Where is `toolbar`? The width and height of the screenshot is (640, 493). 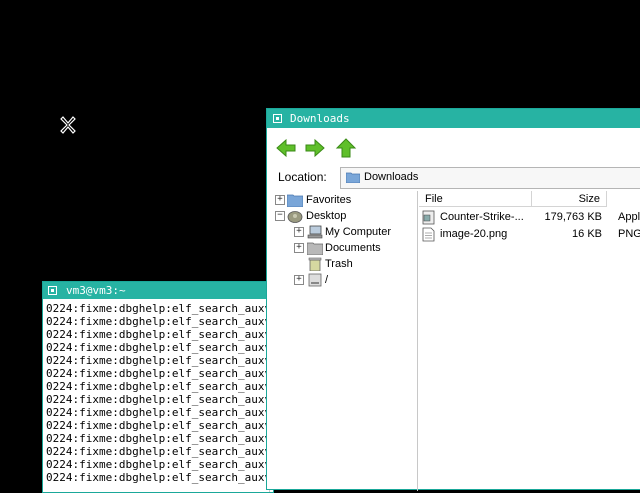 toolbar is located at coordinates (453, 147).